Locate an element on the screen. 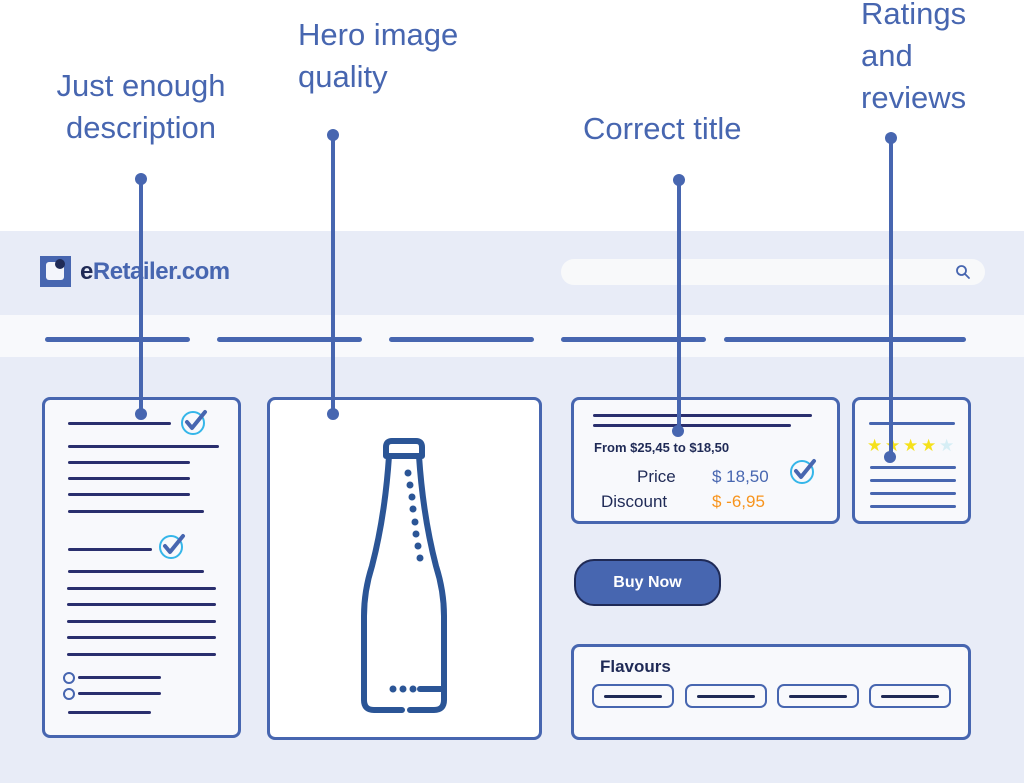  hero-image-card is located at coordinates (404, 568).